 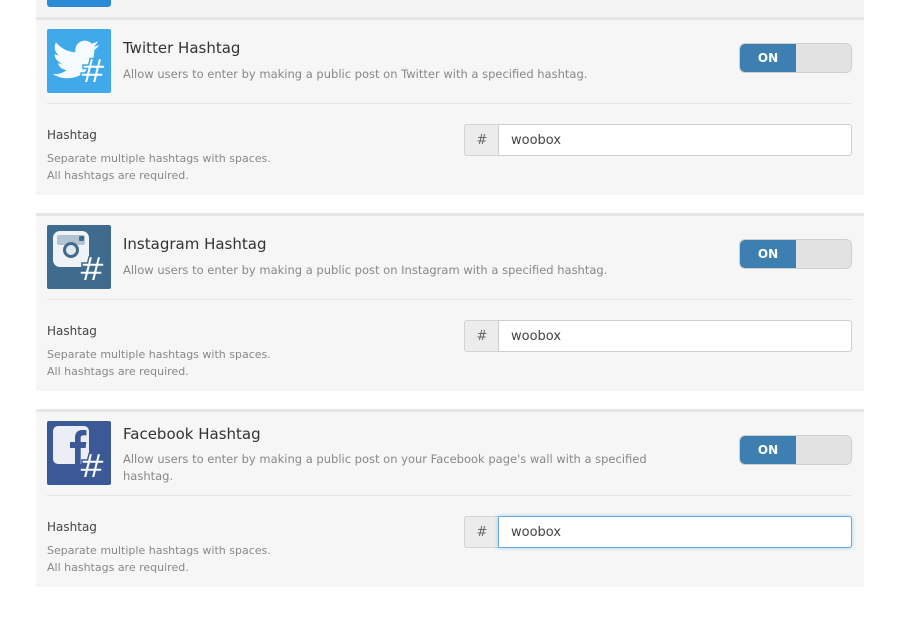 I want to click on twitter-enable-toggle: ON, so click(x=795, y=58).